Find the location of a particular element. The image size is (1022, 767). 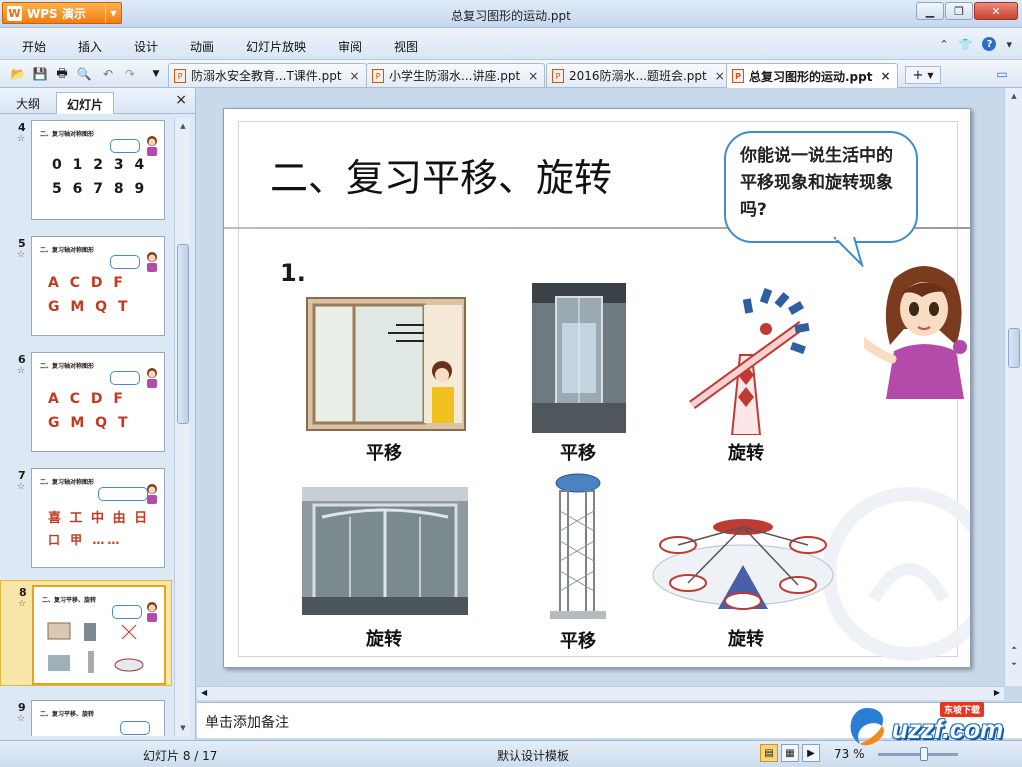

slide-counter: 幻灯片 8 / 17 is located at coordinates (180, 756).